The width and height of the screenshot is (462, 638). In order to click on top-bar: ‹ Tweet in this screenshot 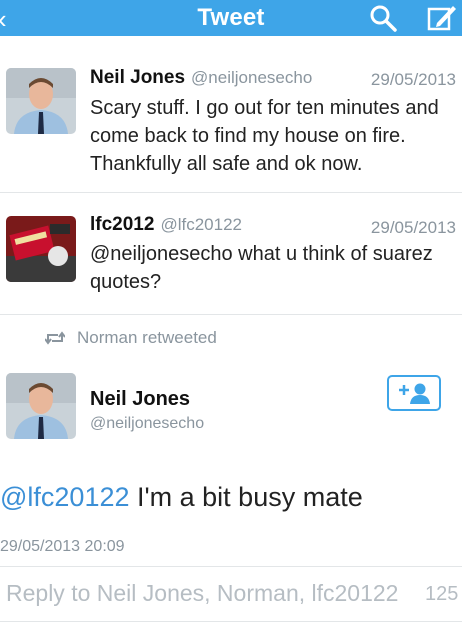, I will do `click(231, 18)`.